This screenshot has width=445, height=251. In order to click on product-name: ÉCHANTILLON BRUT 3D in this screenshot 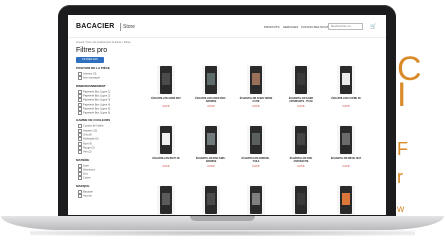, I will do `click(166, 159)`.